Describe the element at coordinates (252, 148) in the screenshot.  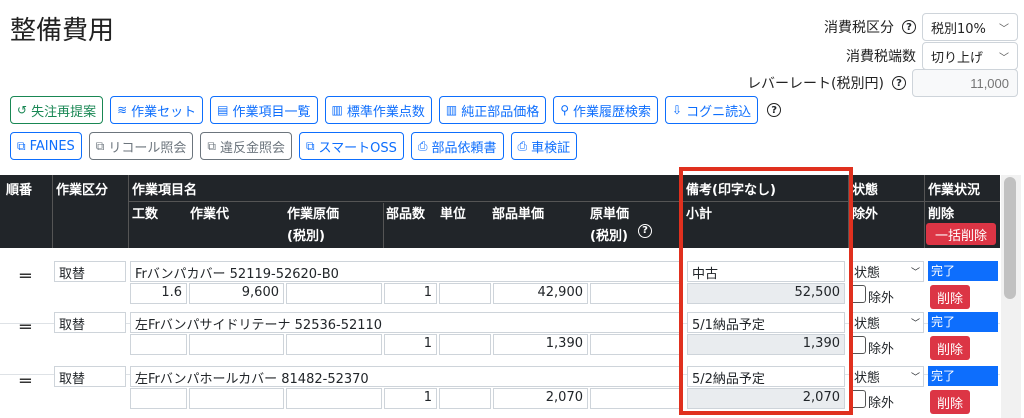
I see `button-label: 違反金照会` at that location.